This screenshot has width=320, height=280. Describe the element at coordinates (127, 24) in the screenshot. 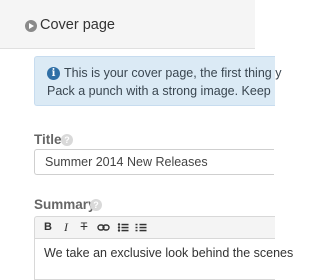

I see `cover-page-header: Cover page` at that location.